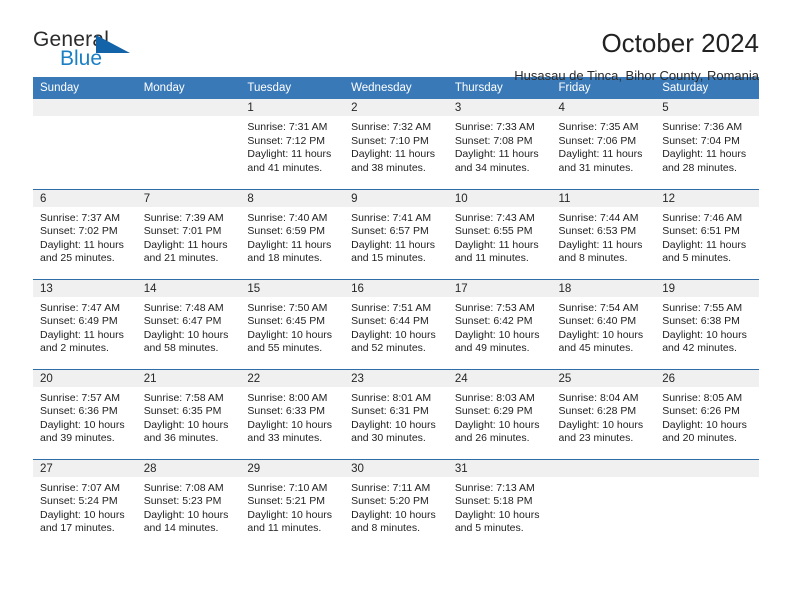  I want to click on sunset-text: Sunset: 6:29 PM, so click(493, 411).